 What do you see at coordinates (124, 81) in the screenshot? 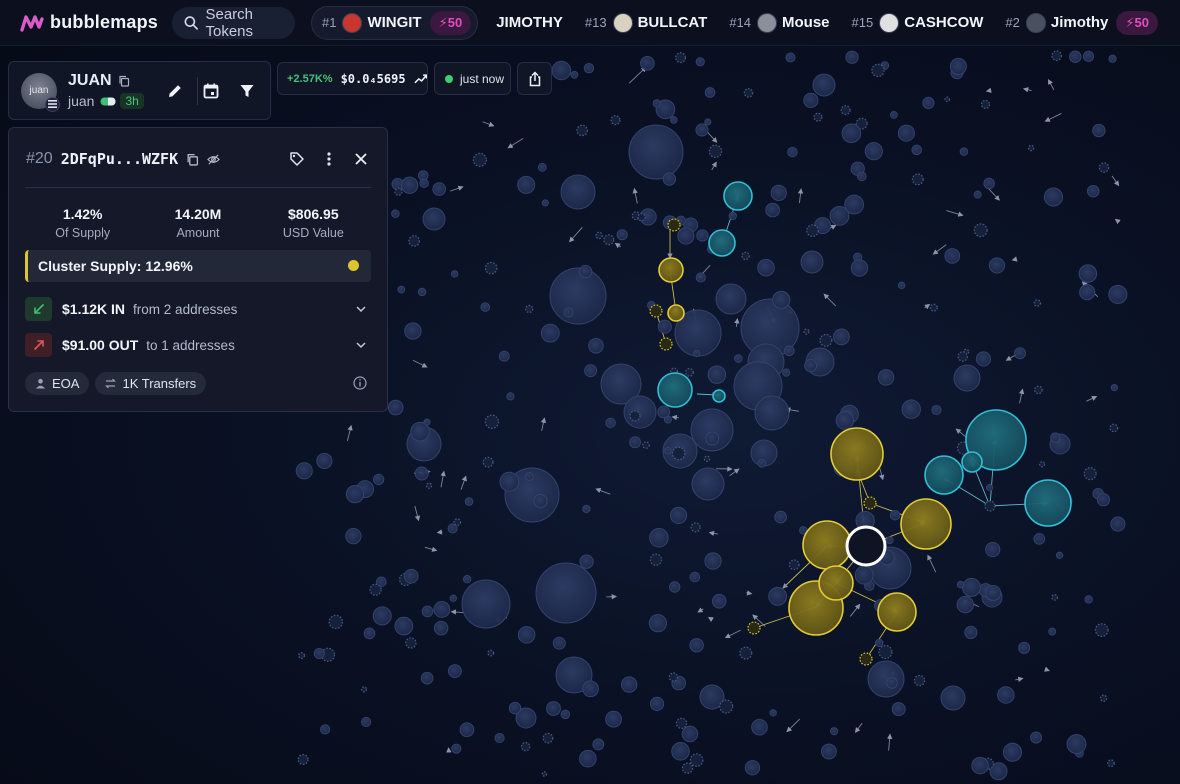
I see `copy-icon` at bounding box center [124, 81].